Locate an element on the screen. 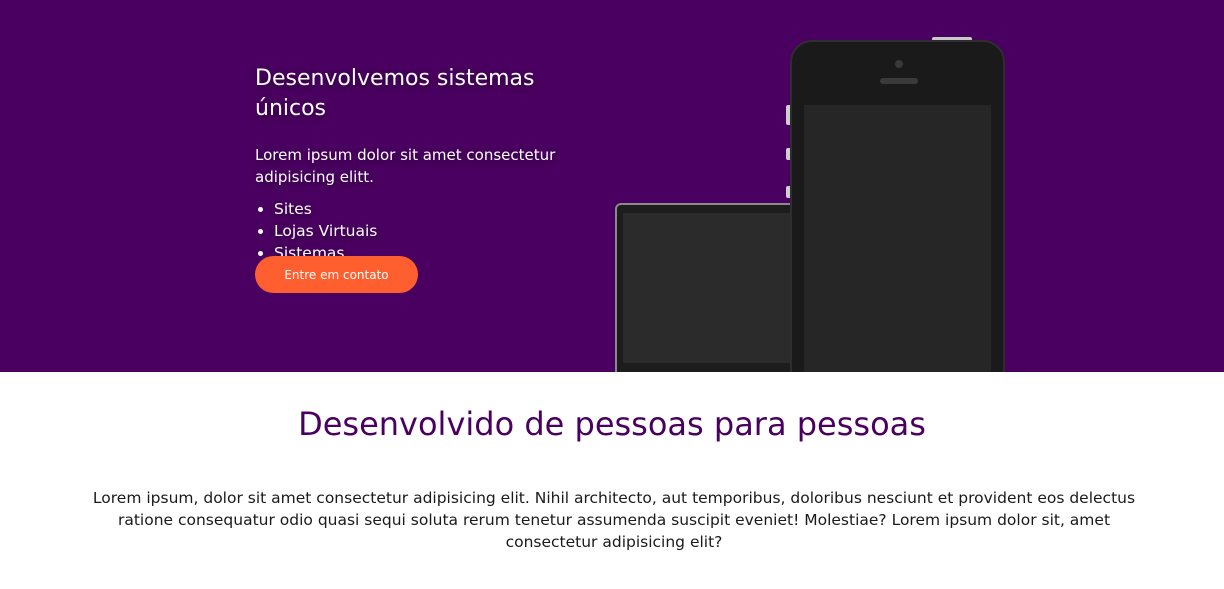 This screenshot has height=589, width=1224. smartphone-mockup-icon is located at coordinates (897, 206).